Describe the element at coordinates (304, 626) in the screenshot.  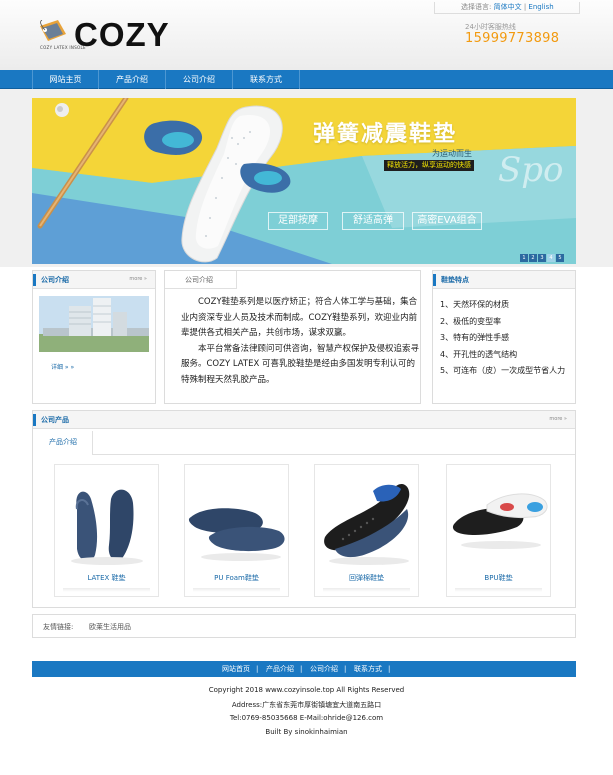
I see `friend-links-bar: 友情链接: 欧莱生活用品` at that location.